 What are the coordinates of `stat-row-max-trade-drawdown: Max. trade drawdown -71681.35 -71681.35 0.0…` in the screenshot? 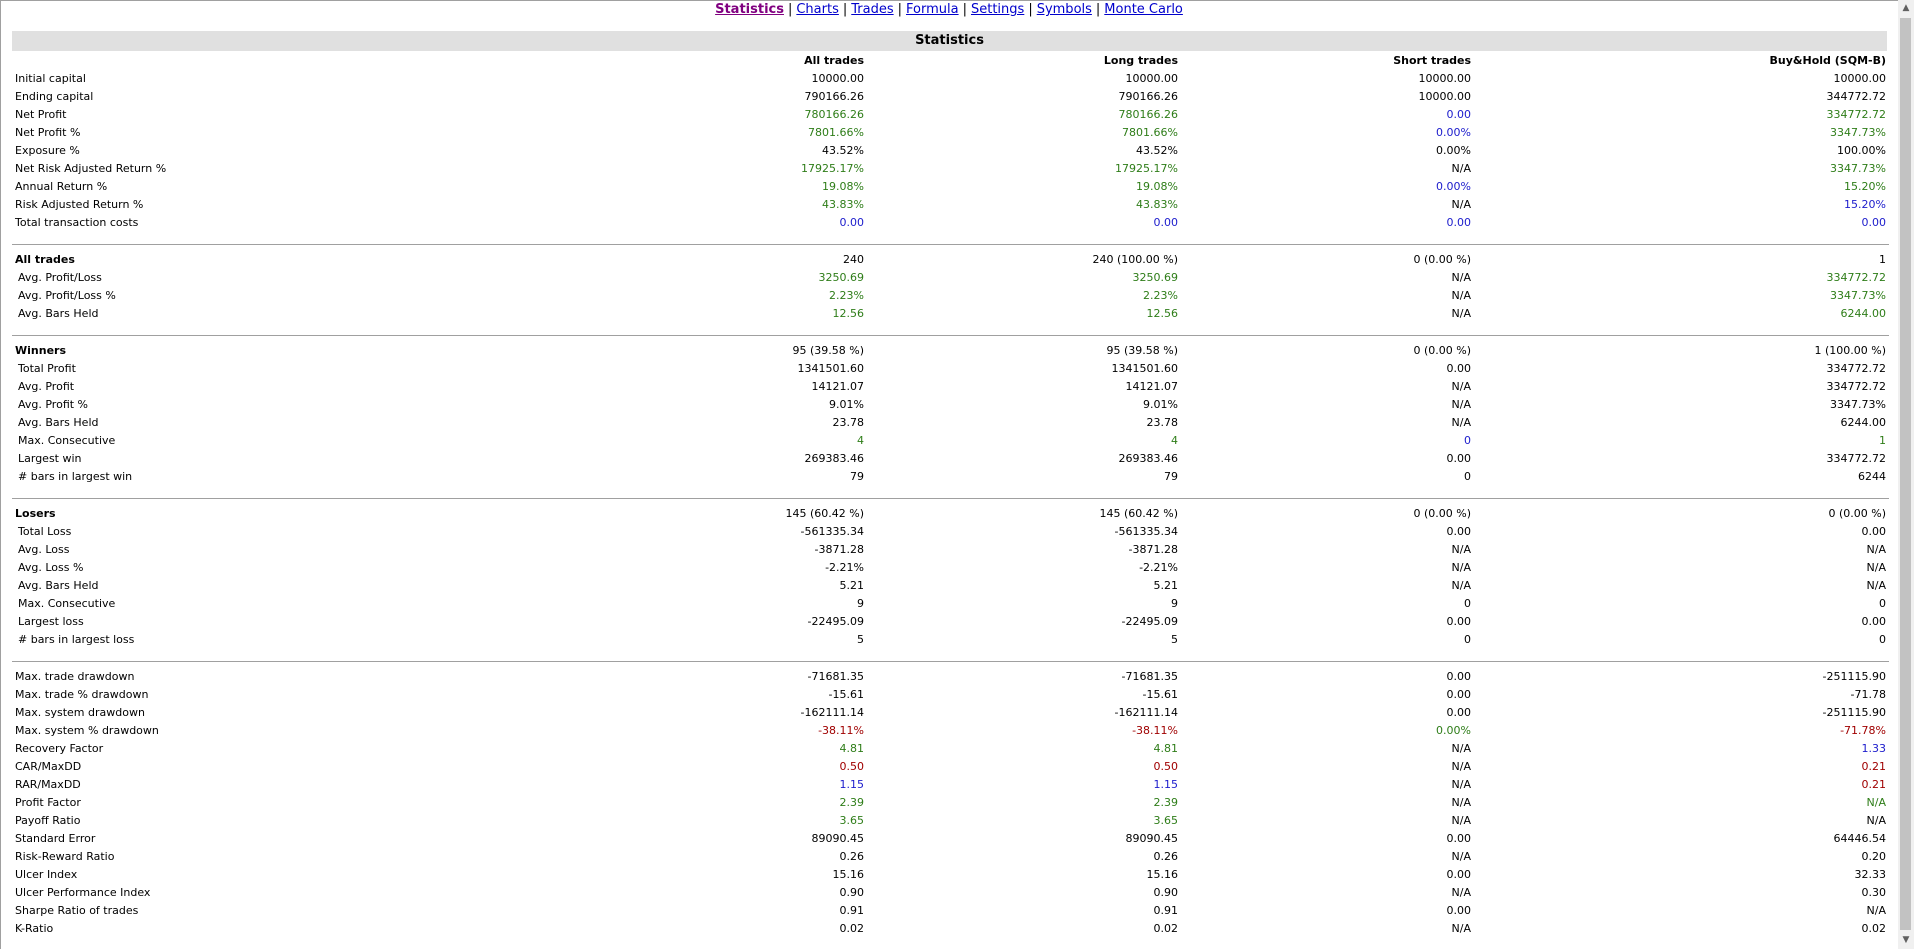 It's located at (950, 677).